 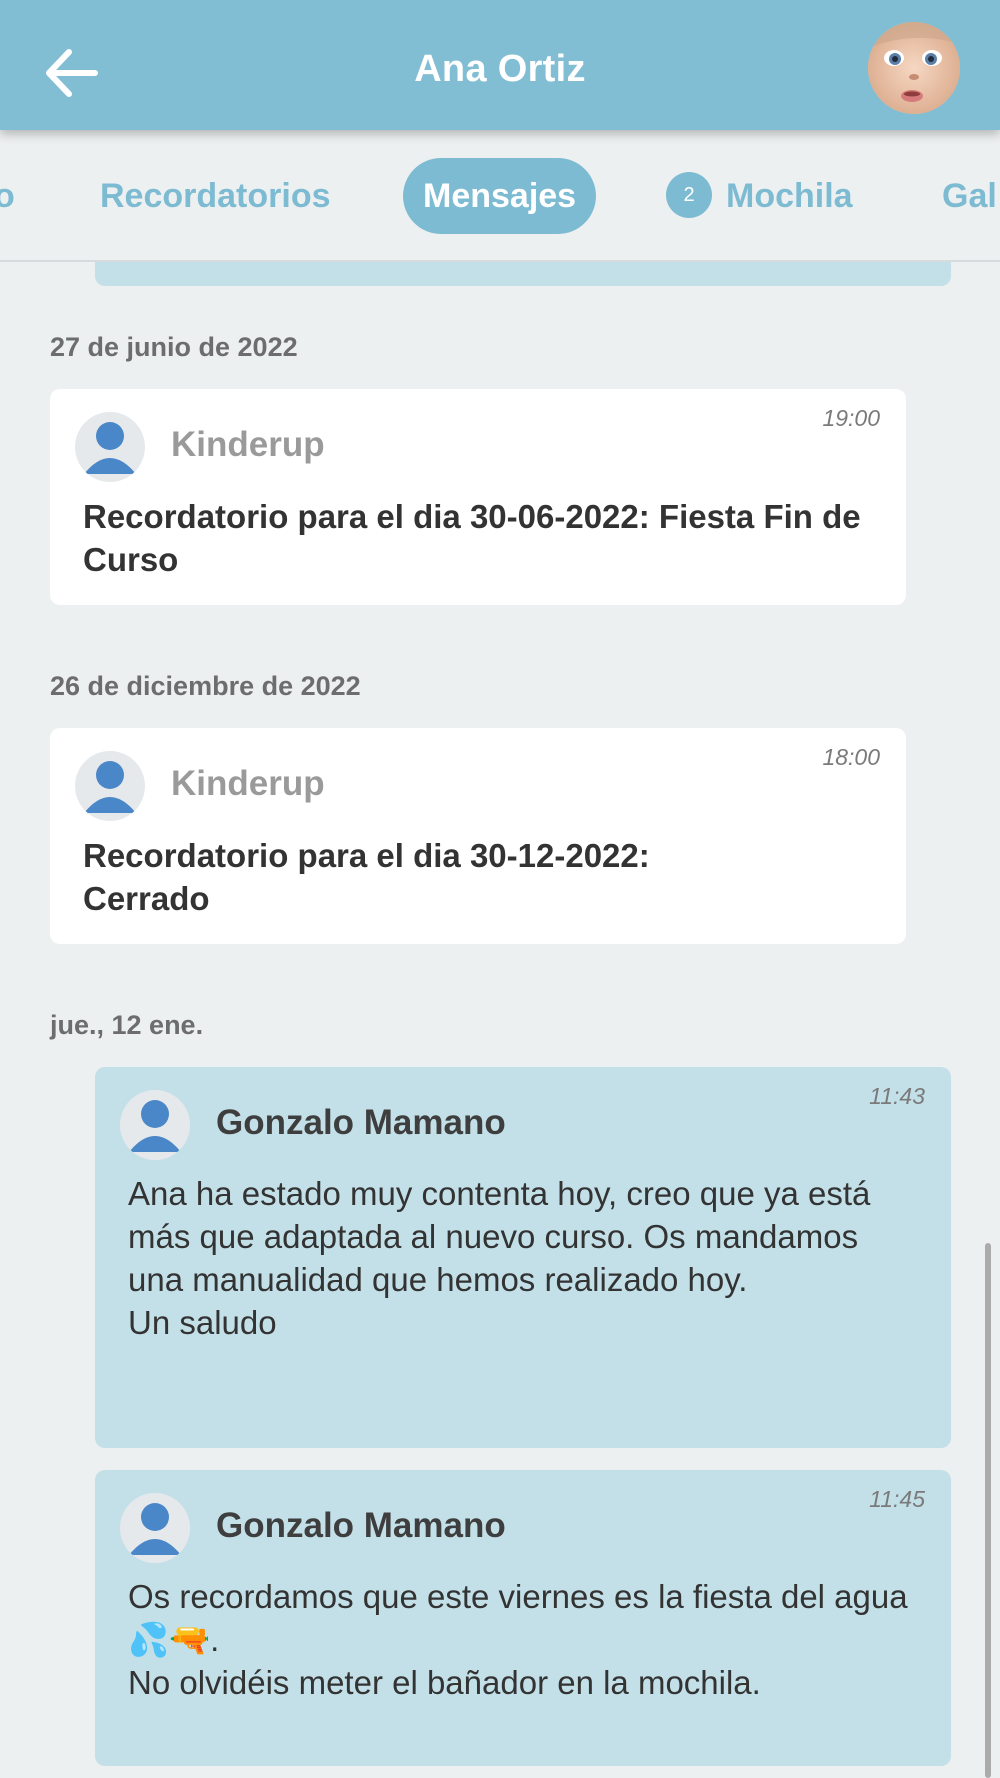 I want to click on app-header: Ana Ortiz, so click(x=500, y=65).